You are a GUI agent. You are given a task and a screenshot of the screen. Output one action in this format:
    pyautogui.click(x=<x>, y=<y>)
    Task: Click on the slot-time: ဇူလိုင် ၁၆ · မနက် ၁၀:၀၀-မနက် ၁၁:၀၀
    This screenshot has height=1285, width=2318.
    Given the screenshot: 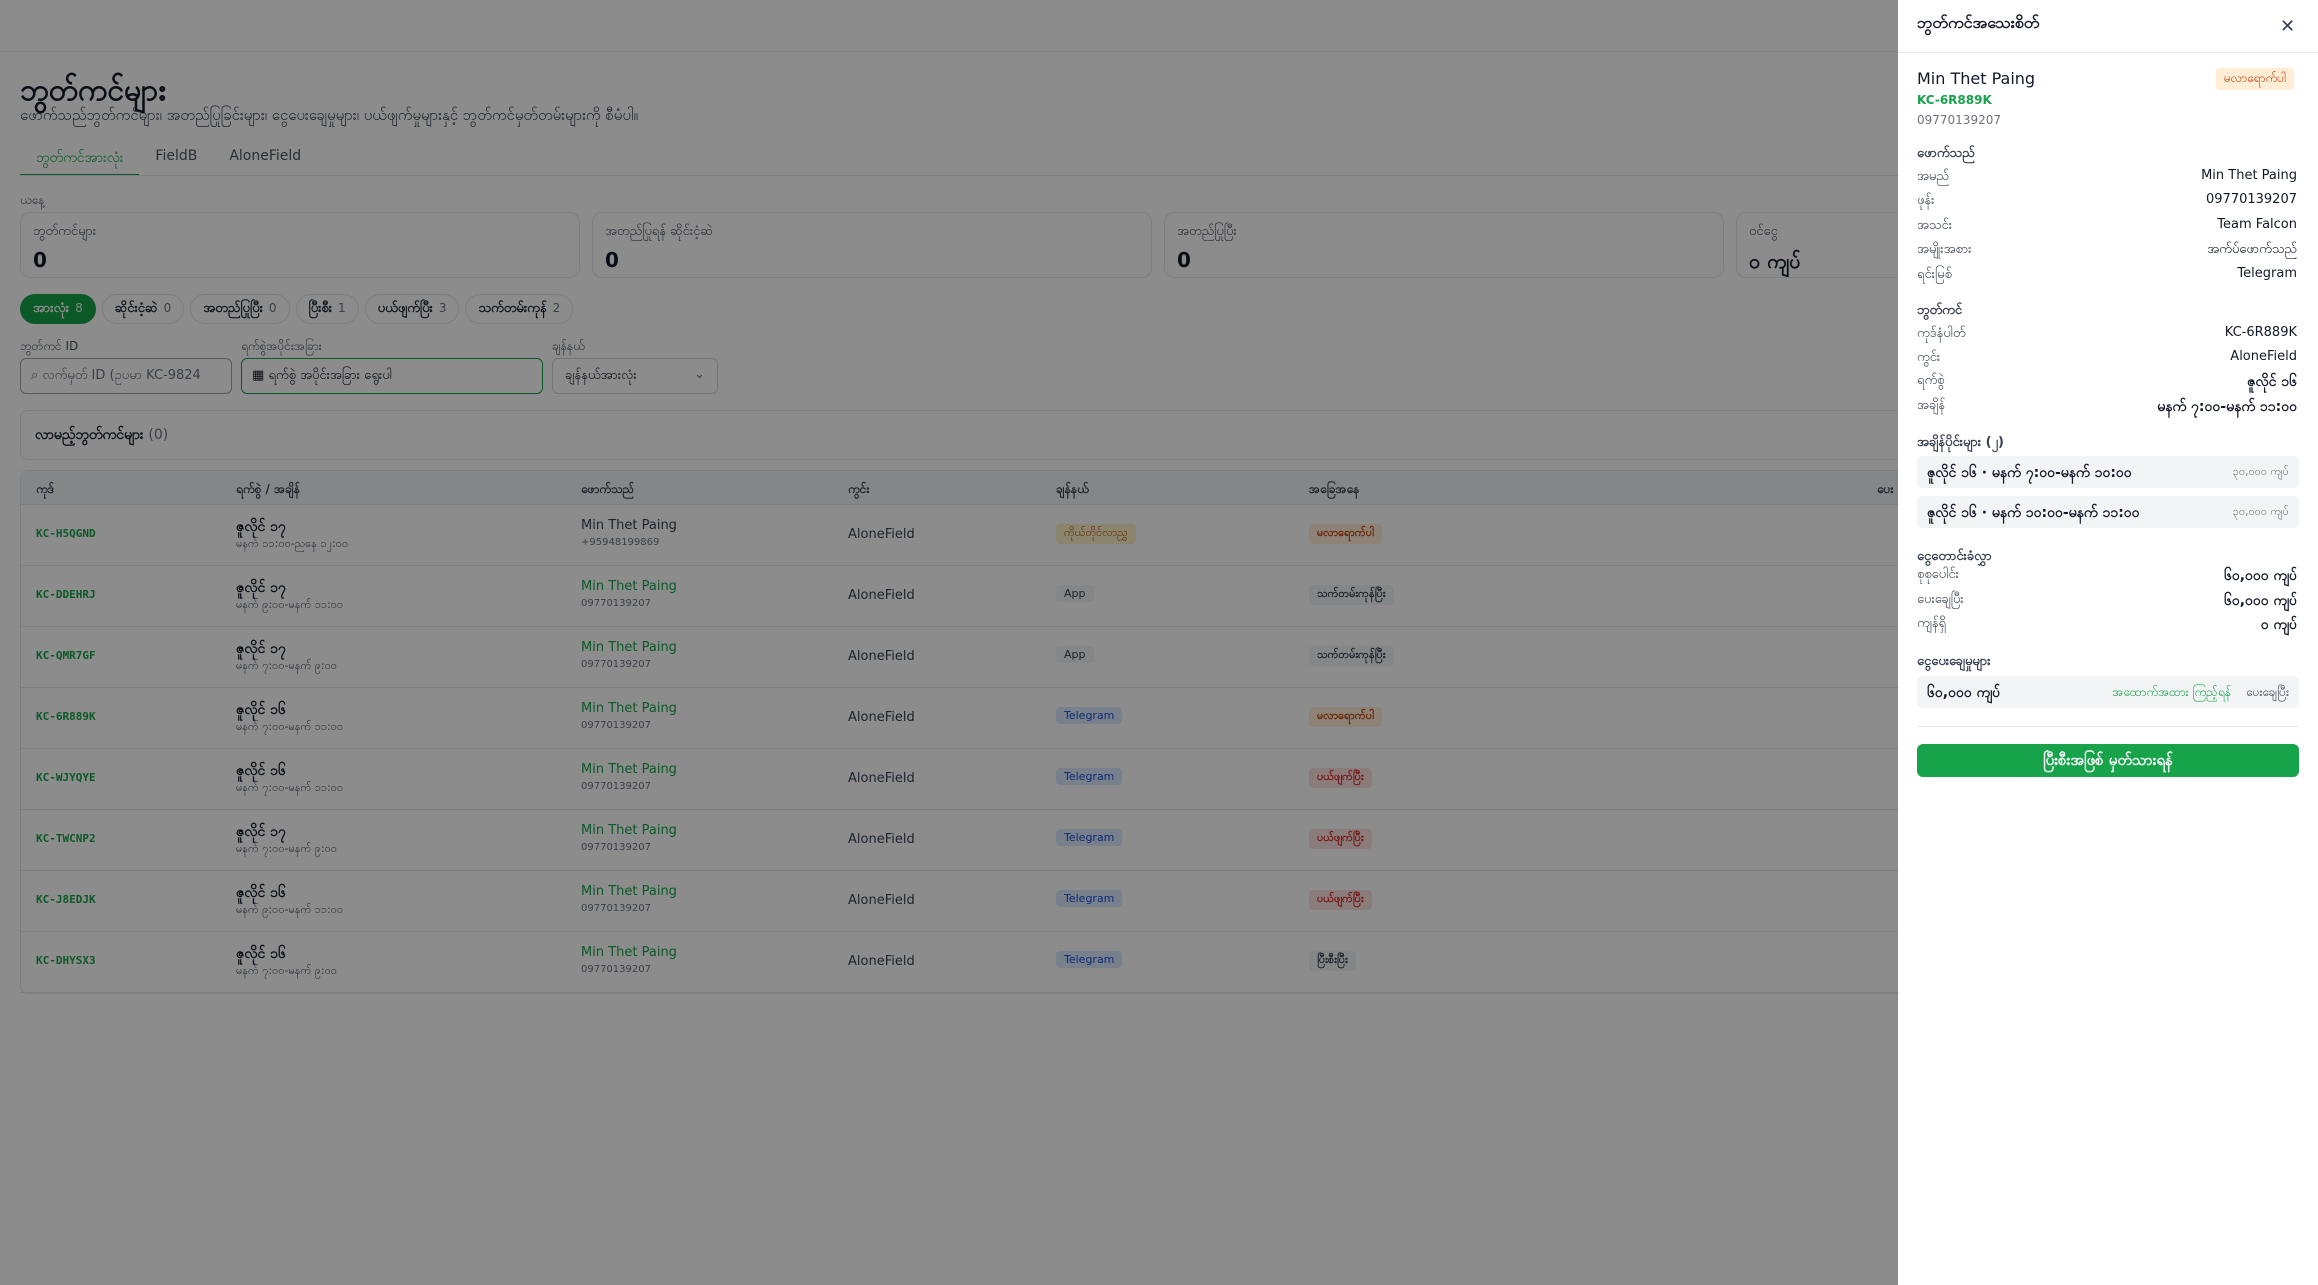 What is the action you would take?
    pyautogui.click(x=2033, y=513)
    